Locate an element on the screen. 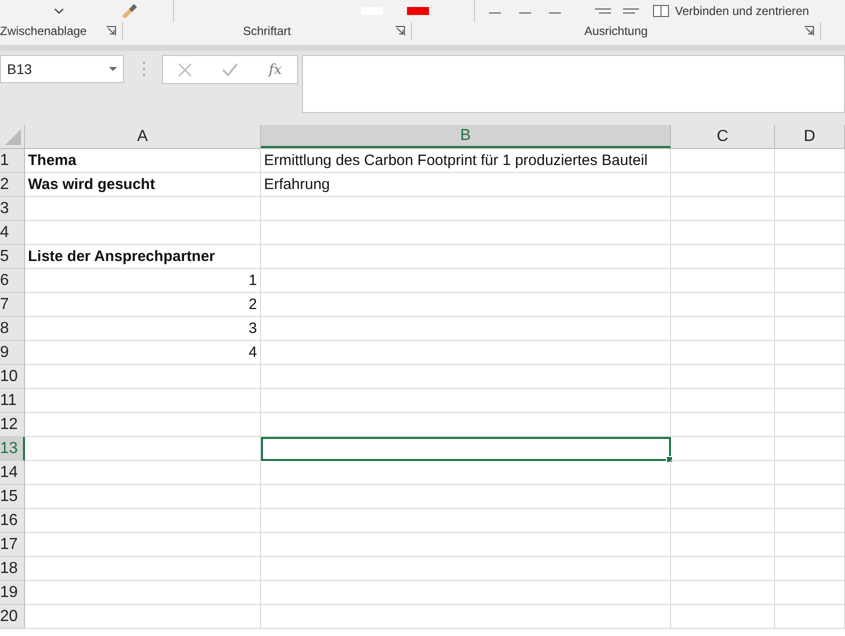 This screenshot has width=845, height=636. column-header: D is located at coordinates (810, 136).